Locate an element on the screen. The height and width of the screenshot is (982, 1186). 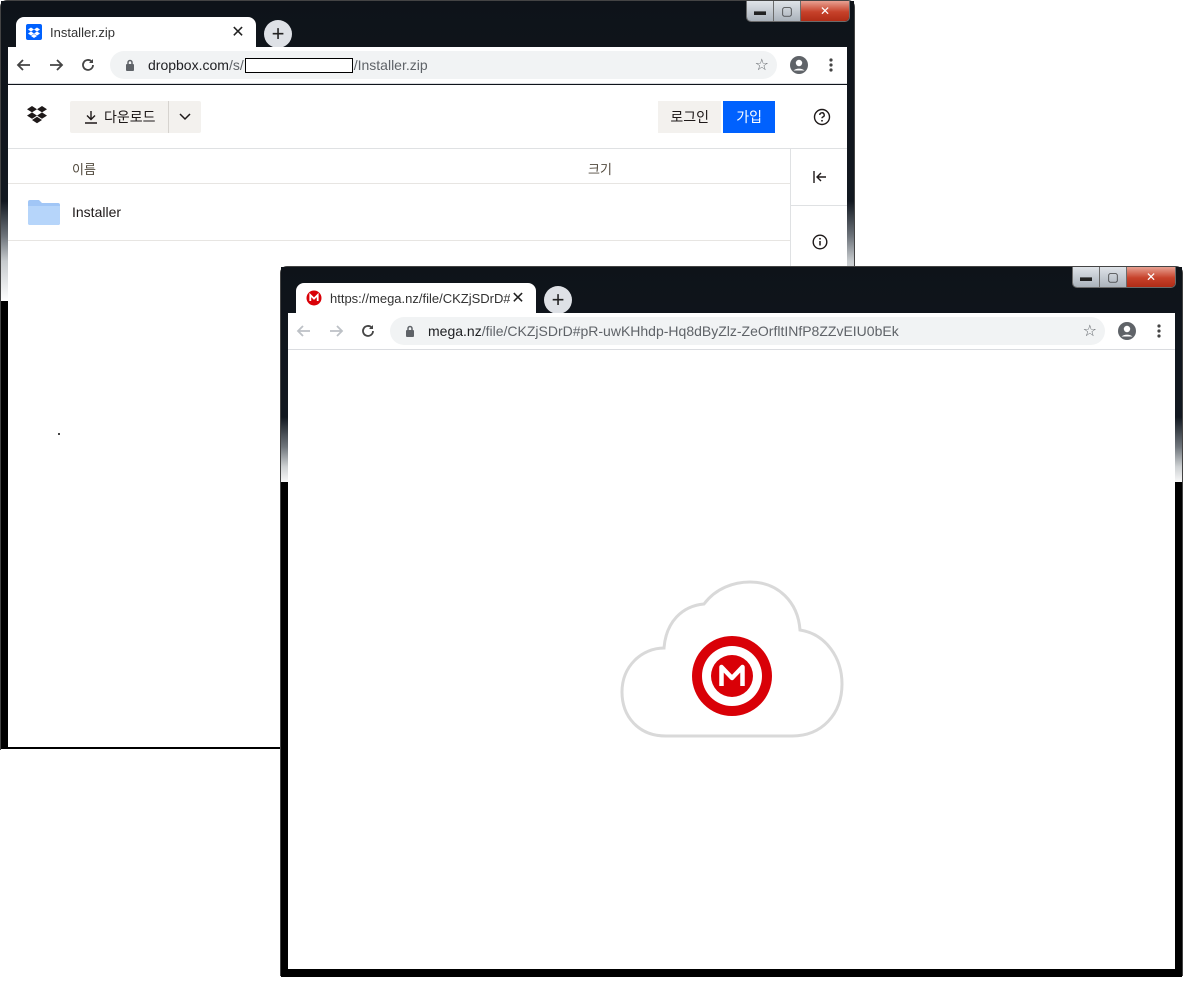
folder-icon is located at coordinates (44, 214).